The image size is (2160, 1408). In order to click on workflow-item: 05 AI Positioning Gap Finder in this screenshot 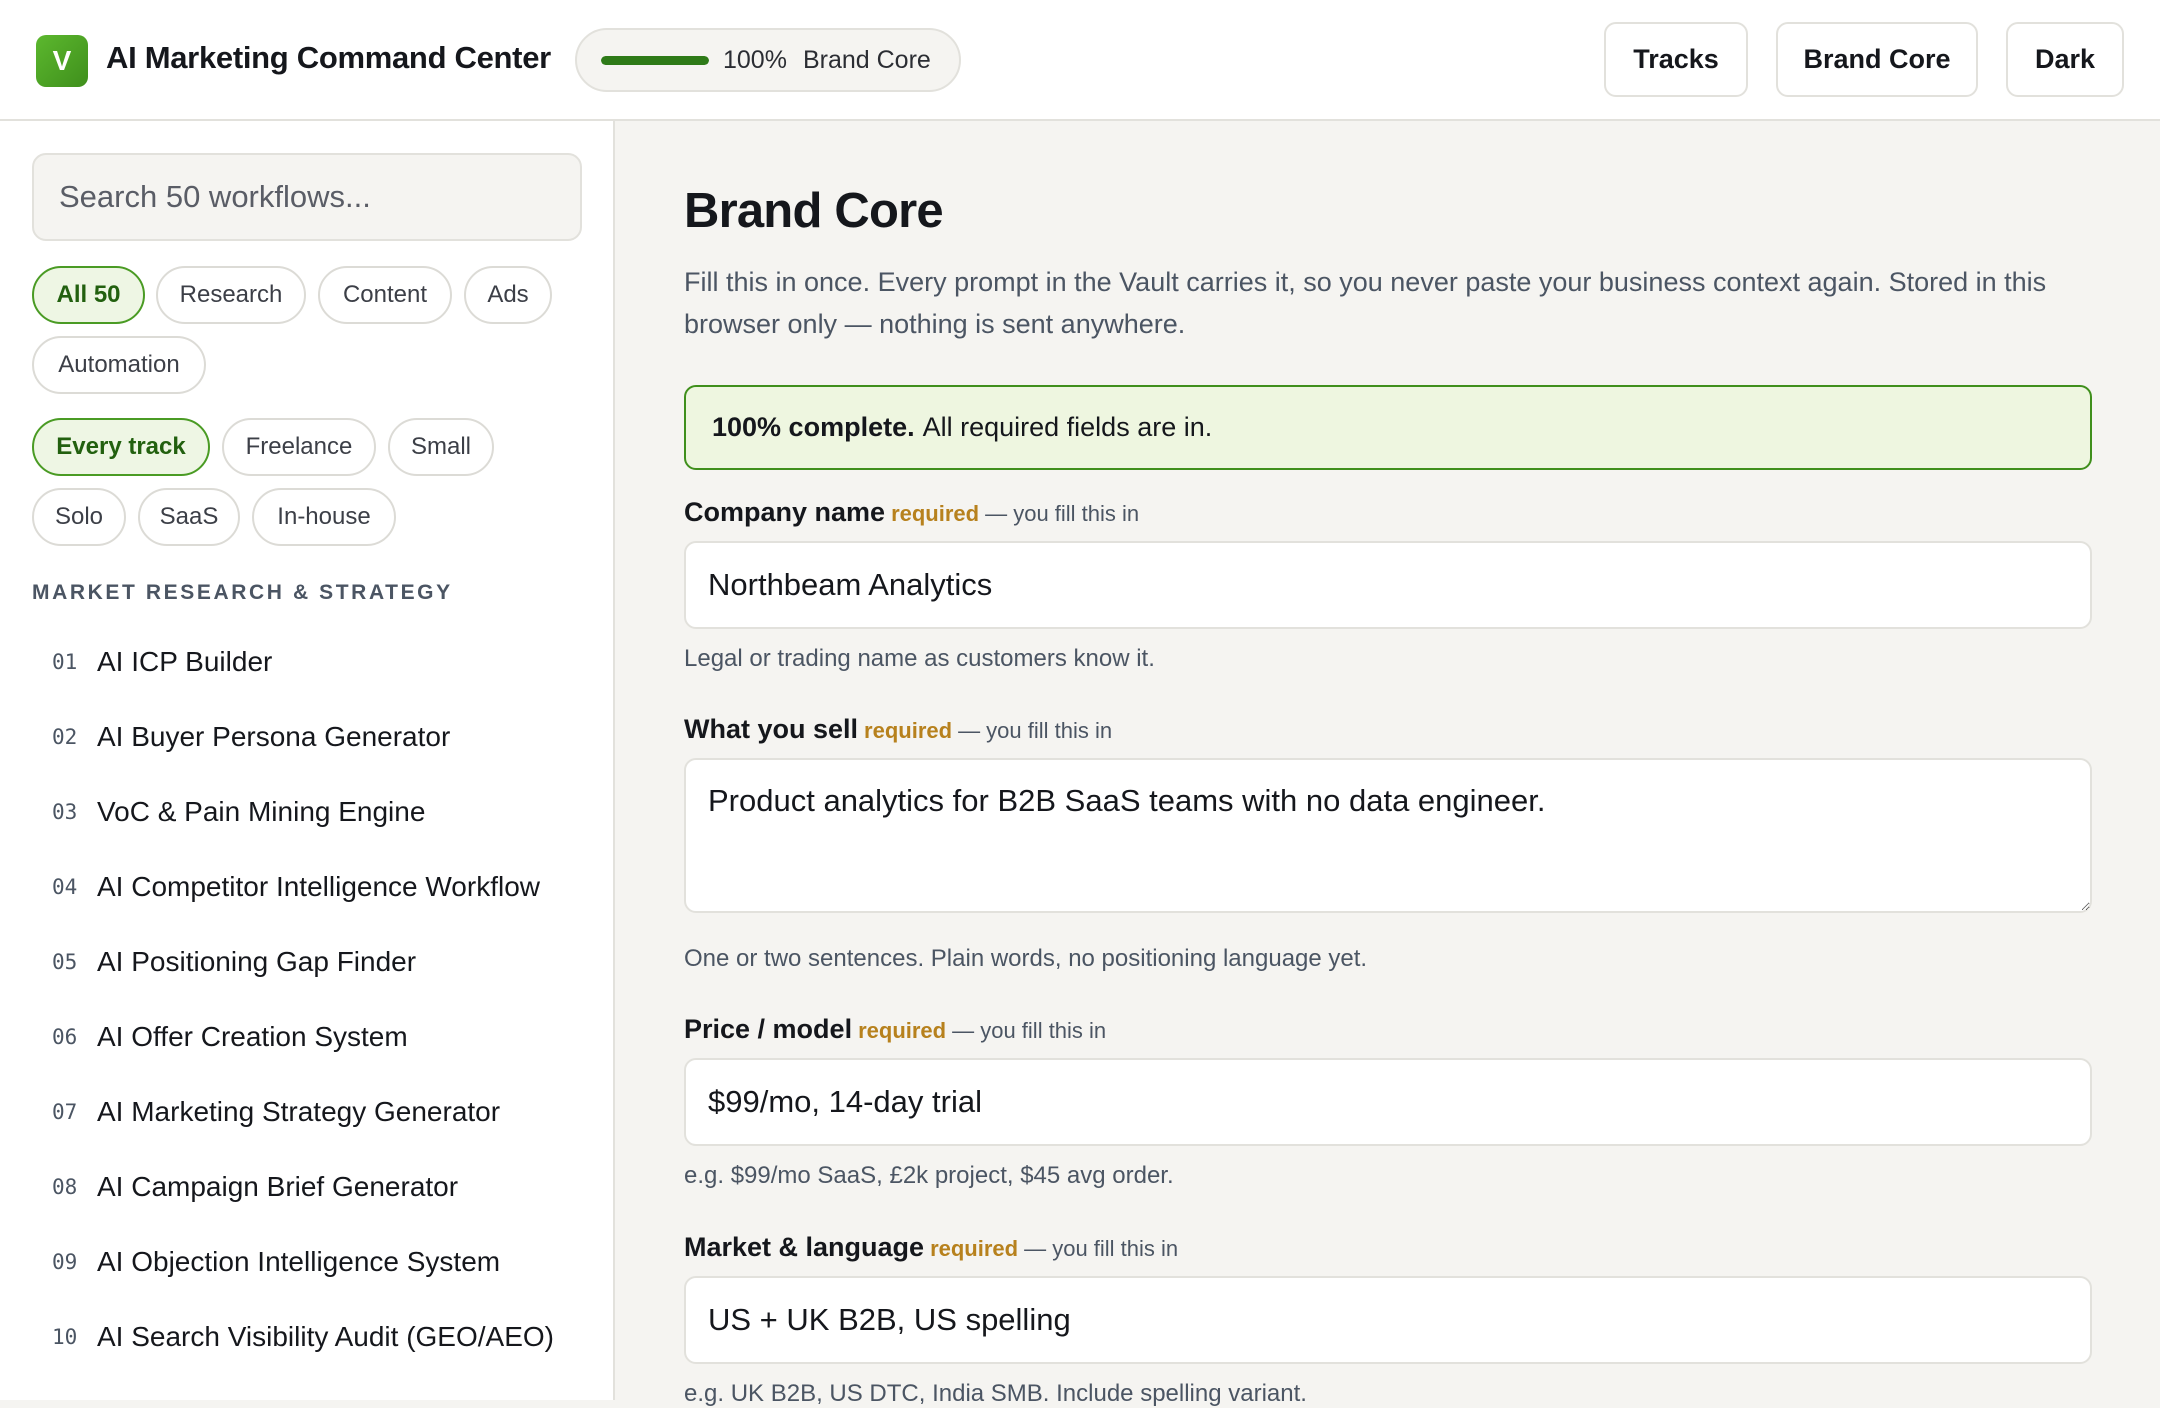, I will do `click(312, 962)`.